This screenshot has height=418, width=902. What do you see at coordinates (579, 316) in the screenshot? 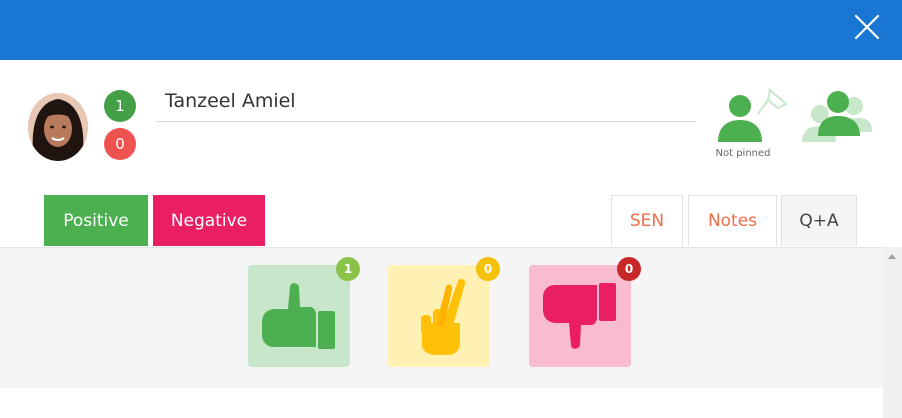
I see `thumbs-down-icon` at bounding box center [579, 316].